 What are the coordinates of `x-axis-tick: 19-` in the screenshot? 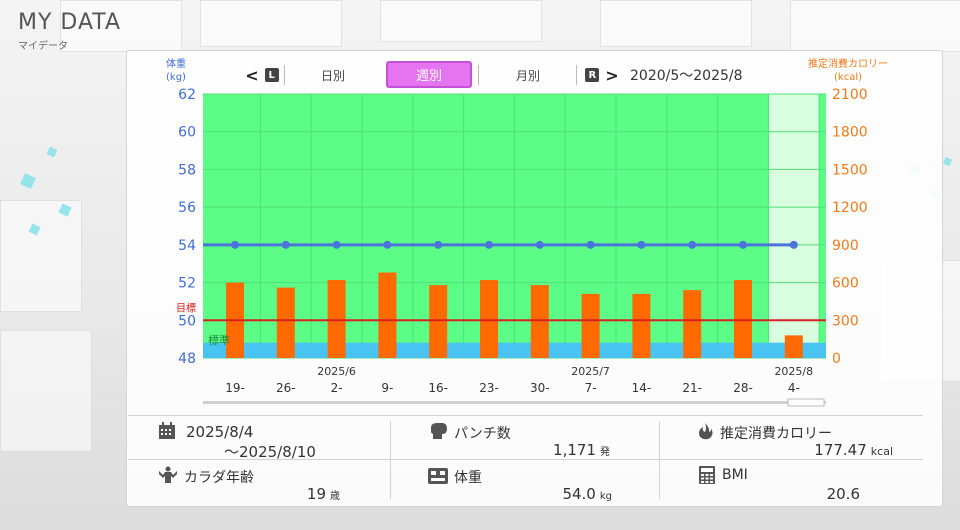 It's located at (235, 388).